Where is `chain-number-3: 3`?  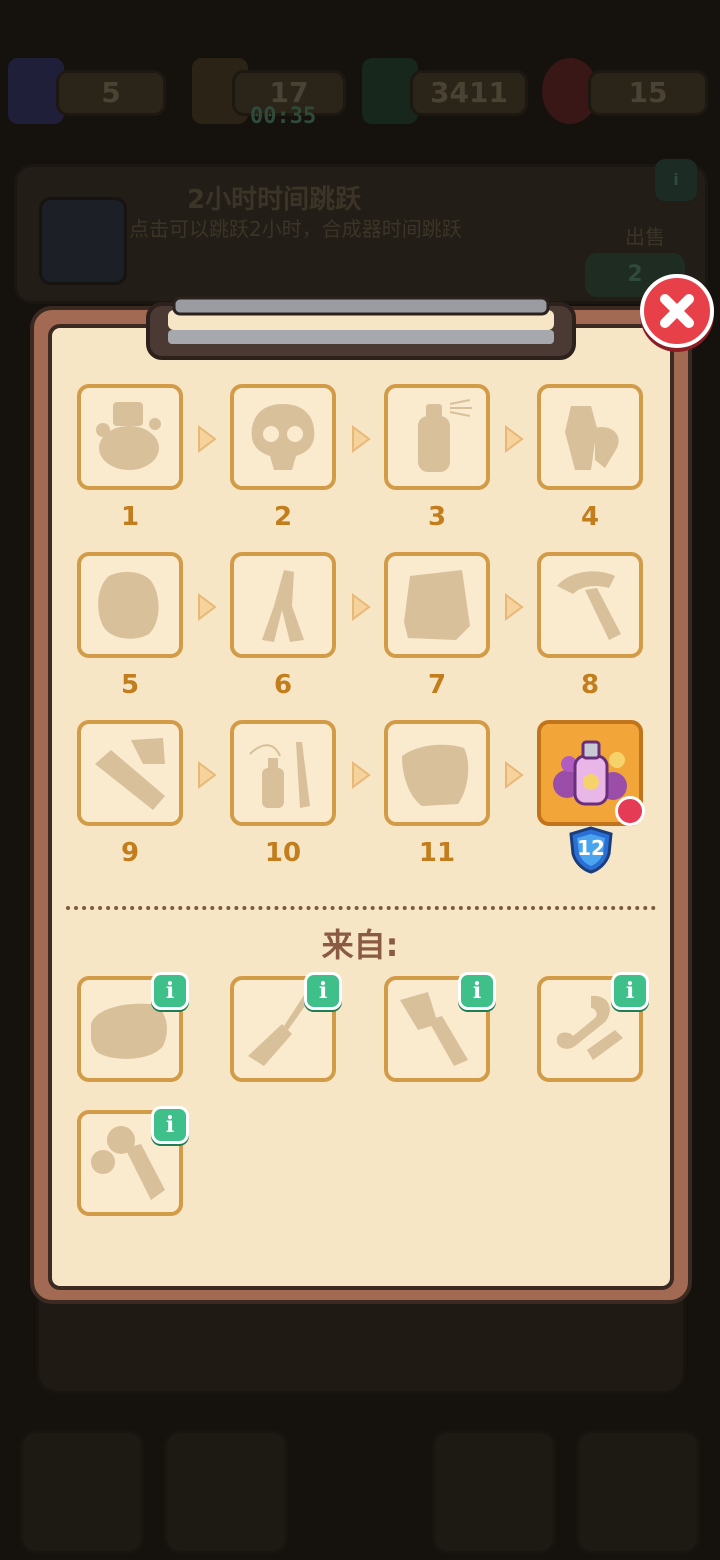 chain-number-3: 3 is located at coordinates (437, 517).